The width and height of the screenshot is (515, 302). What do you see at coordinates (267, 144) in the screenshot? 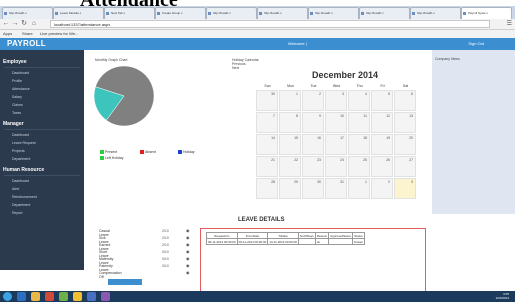
I see `calendar-day: 14` at bounding box center [267, 144].